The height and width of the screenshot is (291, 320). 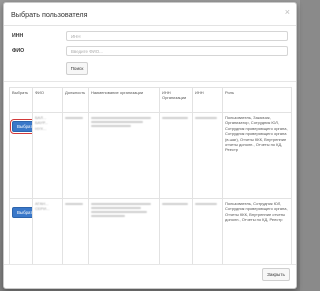 I want to click on header-position: Должность, so click(x=75, y=100).